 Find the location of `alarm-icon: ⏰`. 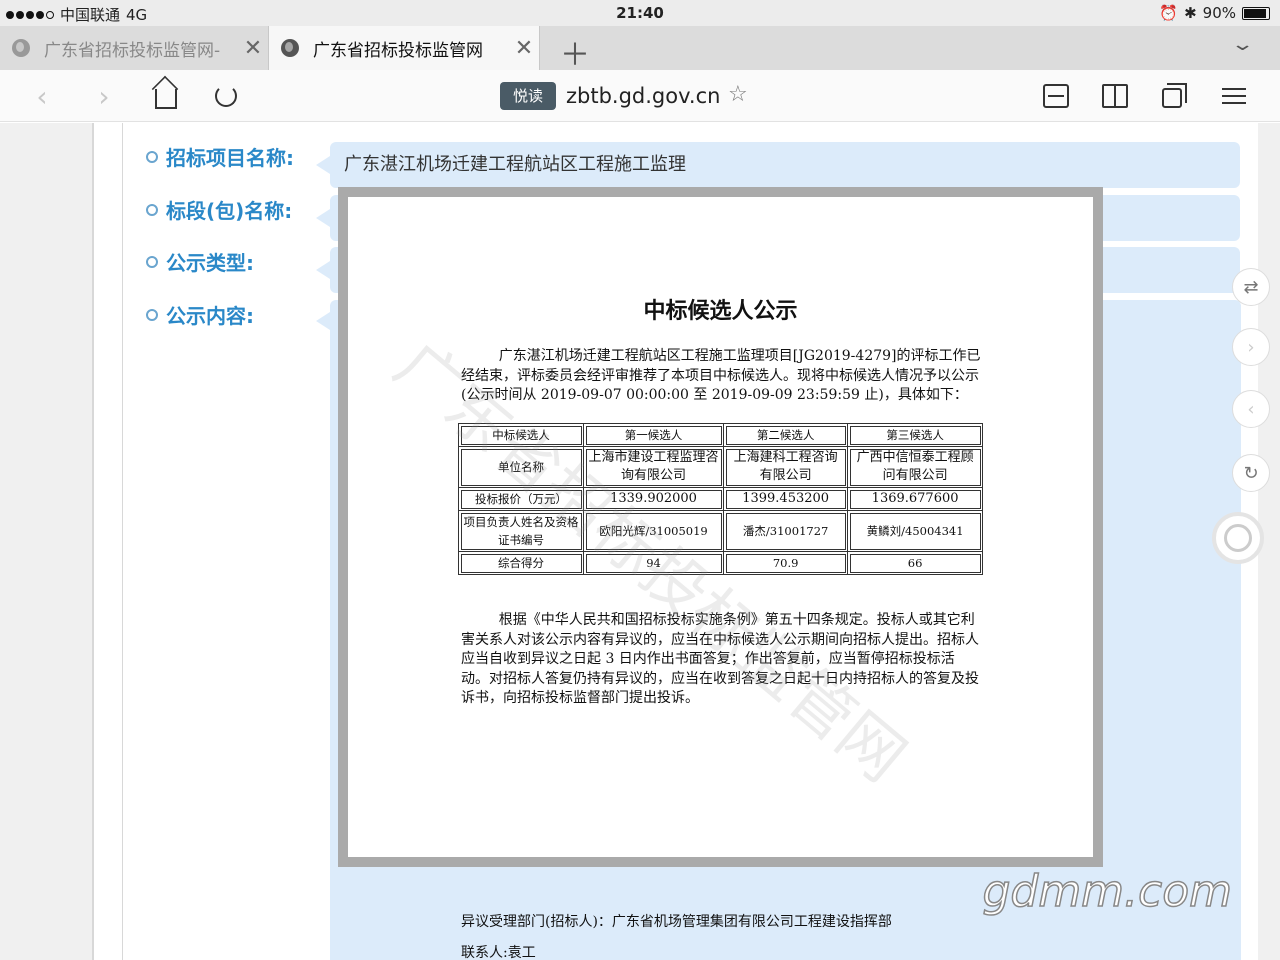

alarm-icon: ⏰ is located at coordinates (1169, 13).